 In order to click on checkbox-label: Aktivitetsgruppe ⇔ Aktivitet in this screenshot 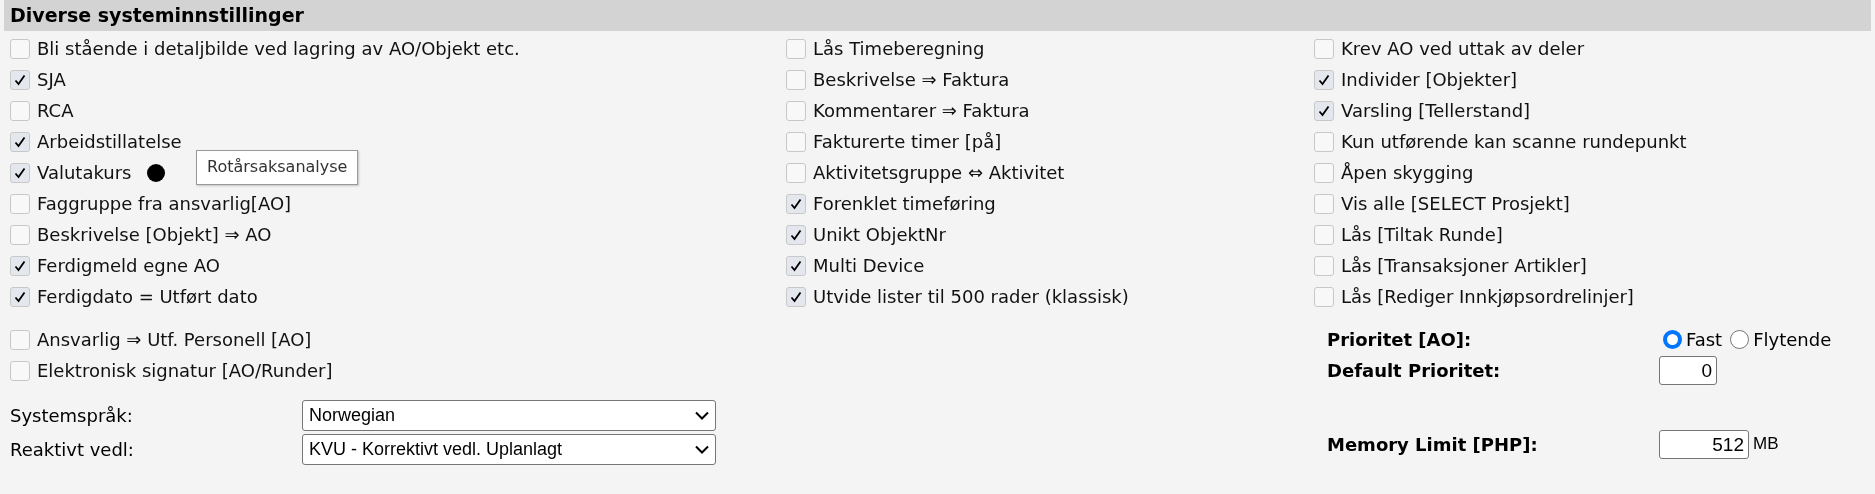, I will do `click(939, 172)`.